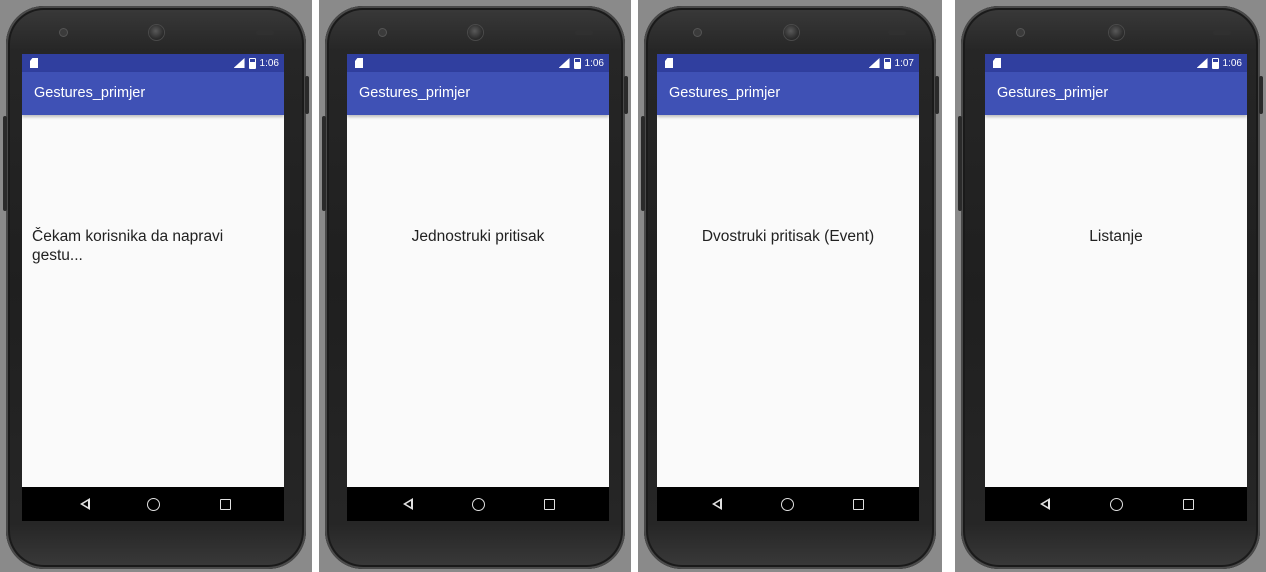 The width and height of the screenshot is (1266, 572). I want to click on status-icons: 3G 1:07, so click(891, 63).